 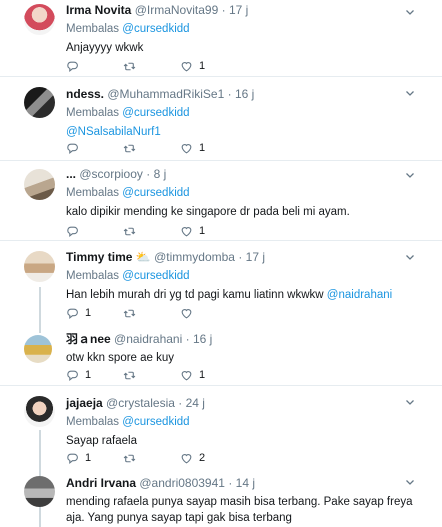 I want to click on display-name: jajaeja, so click(x=84, y=403).